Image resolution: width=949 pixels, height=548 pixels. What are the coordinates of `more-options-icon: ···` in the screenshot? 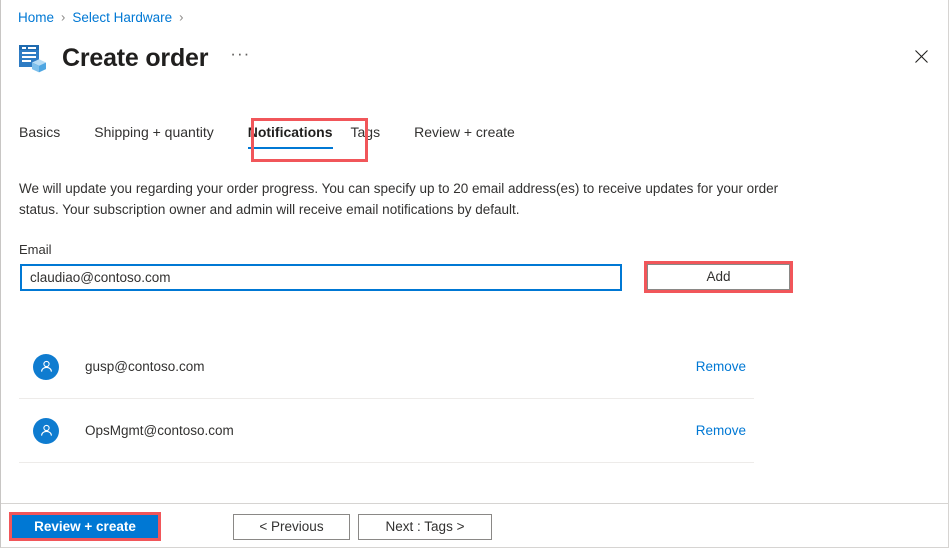 It's located at (240, 56).